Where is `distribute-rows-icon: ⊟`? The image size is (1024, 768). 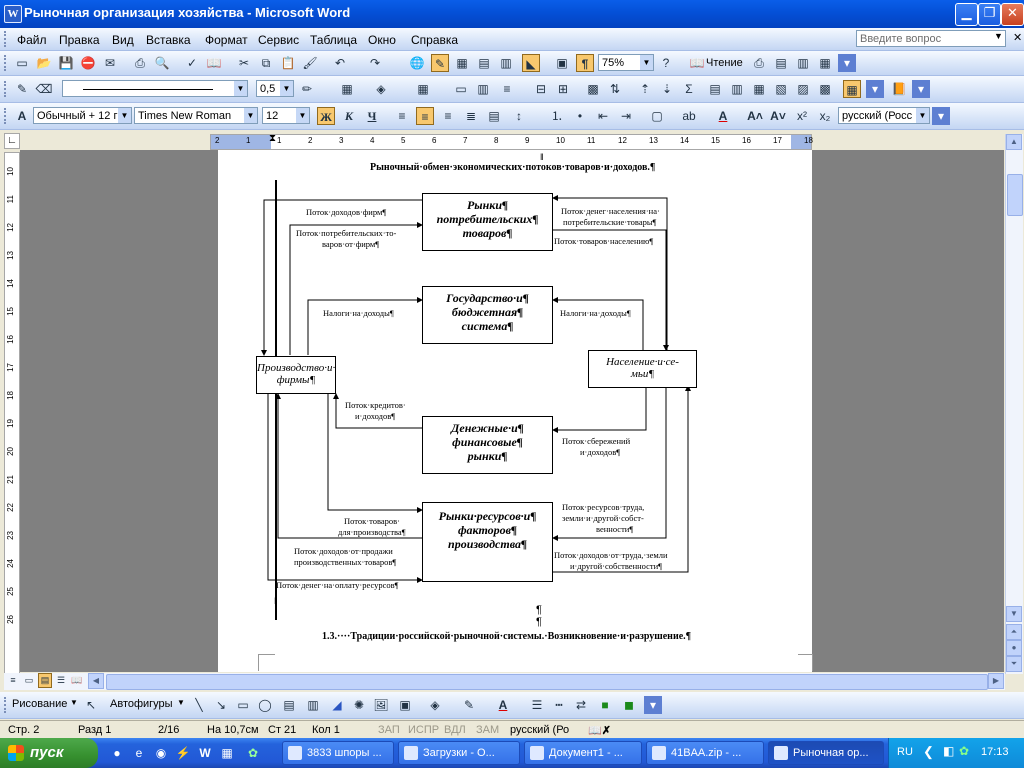 distribute-rows-icon: ⊟ is located at coordinates (541, 89).